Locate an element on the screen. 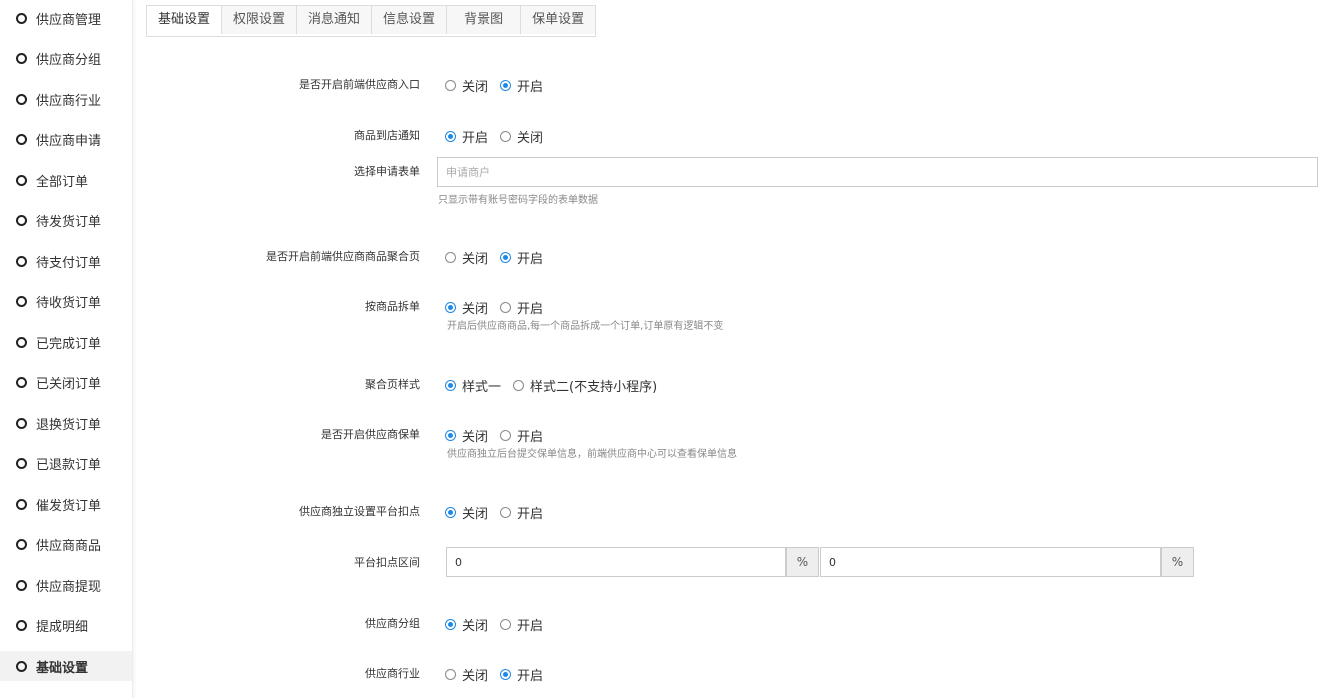 This screenshot has width=1318, height=698. setting-label: 是否开启供应商保单 is located at coordinates (370, 434).